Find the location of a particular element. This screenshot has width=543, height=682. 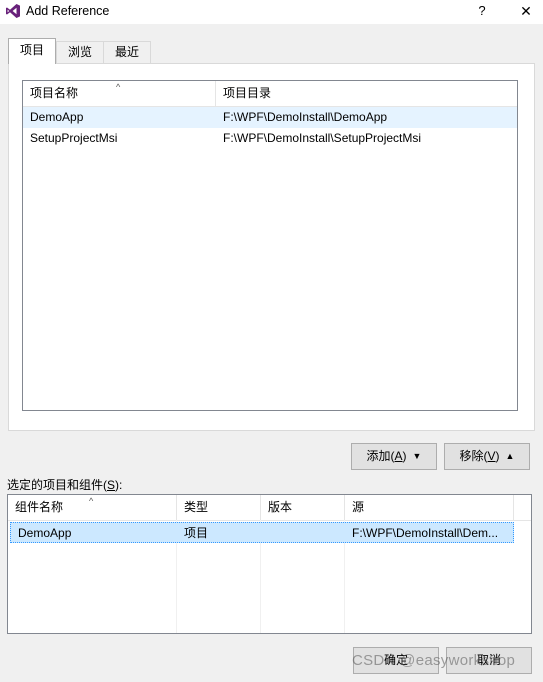

column-header-component-name: 组件名称 ^ is located at coordinates (92, 507).